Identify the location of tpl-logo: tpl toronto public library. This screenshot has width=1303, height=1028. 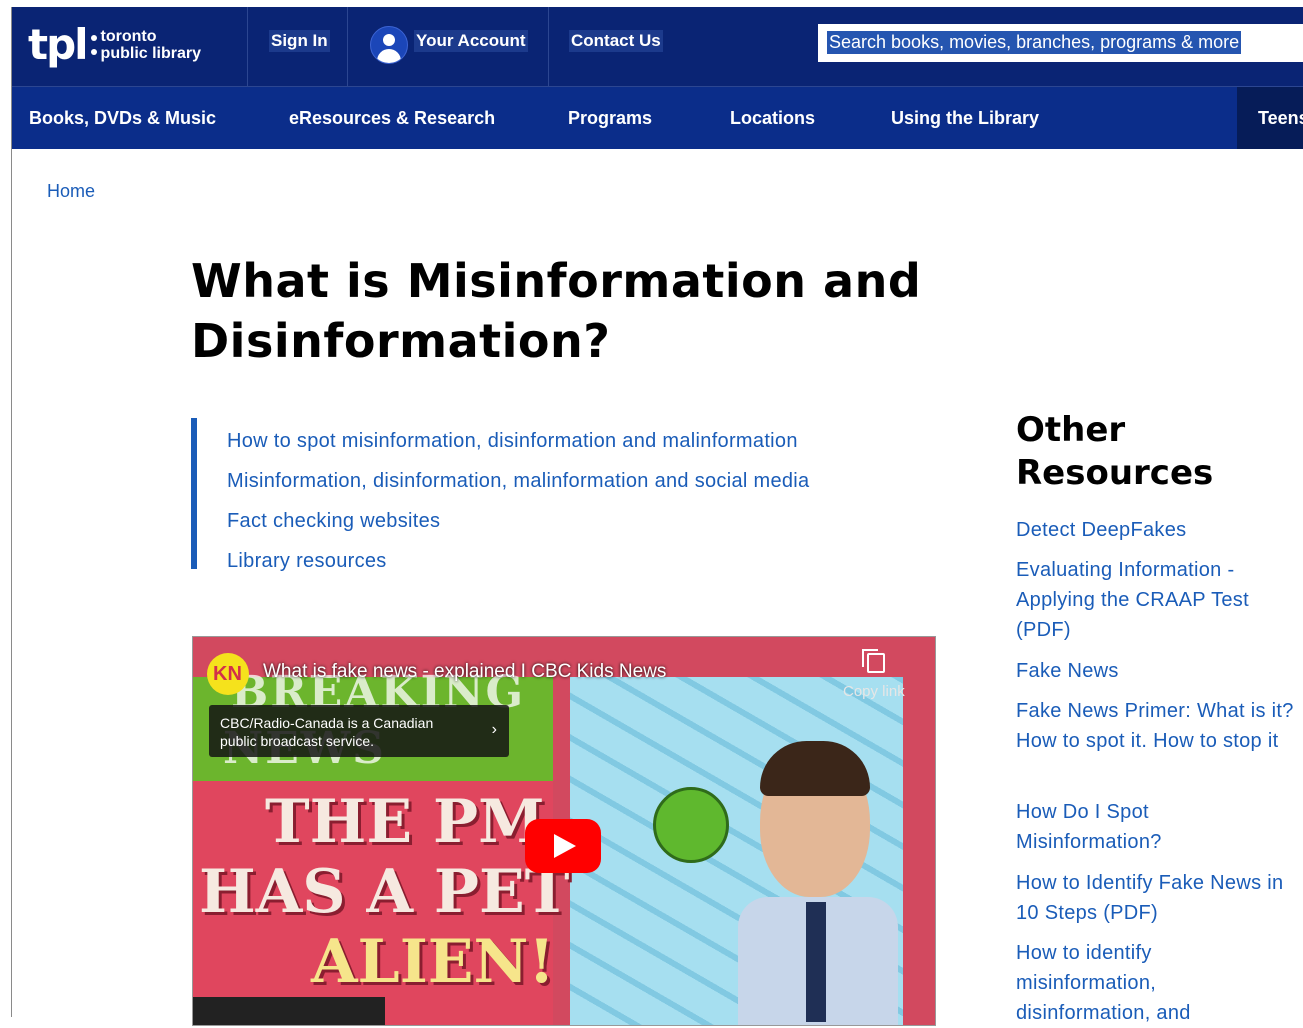
(123, 45).